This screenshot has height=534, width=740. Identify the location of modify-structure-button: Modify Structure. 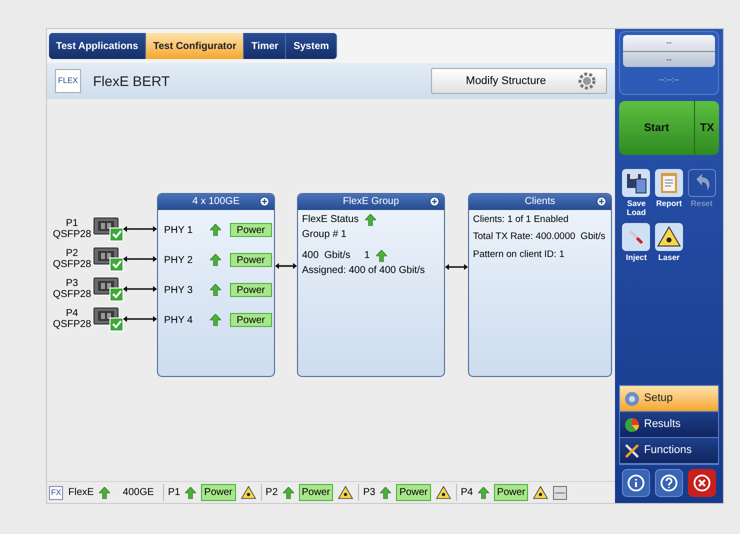
(518, 81).